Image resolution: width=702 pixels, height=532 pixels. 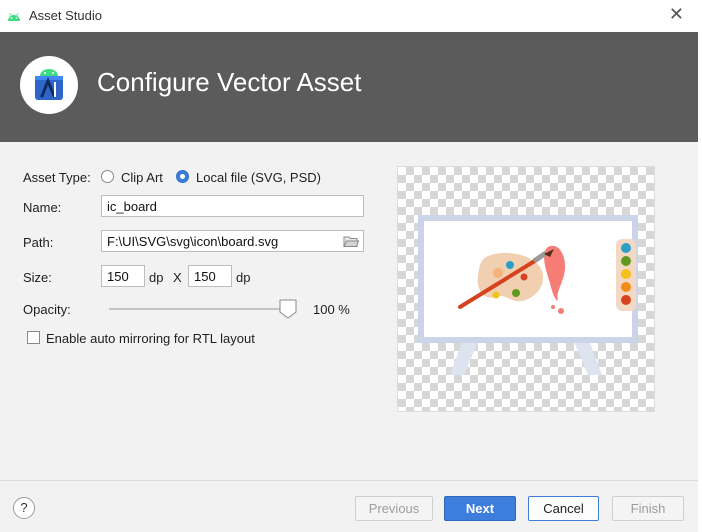 I want to click on opacity-slider-thumb, so click(x=288, y=309).